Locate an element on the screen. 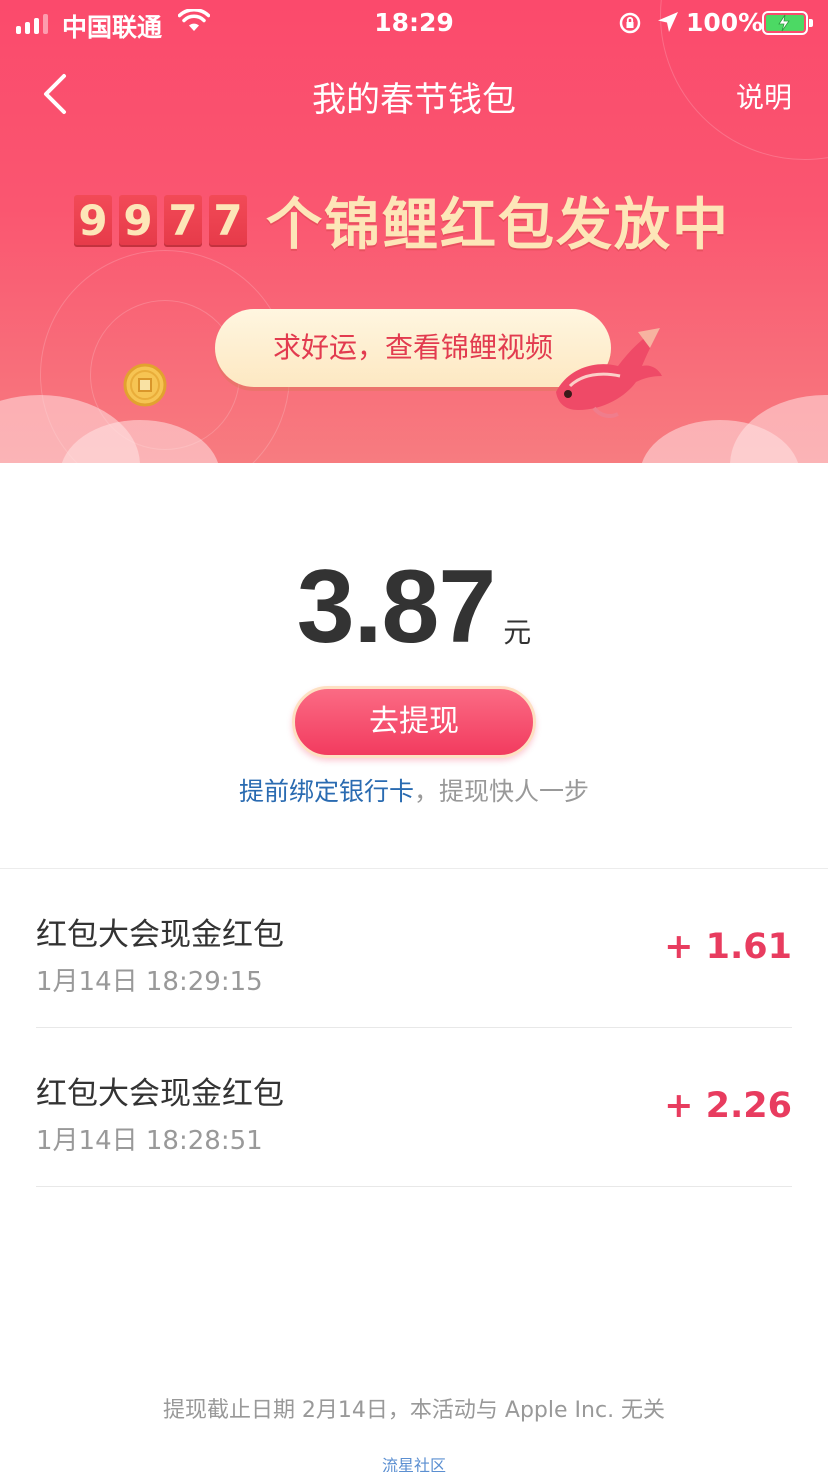 The height and width of the screenshot is (1472, 828). battery-percent: 100% is located at coordinates (725, 22).